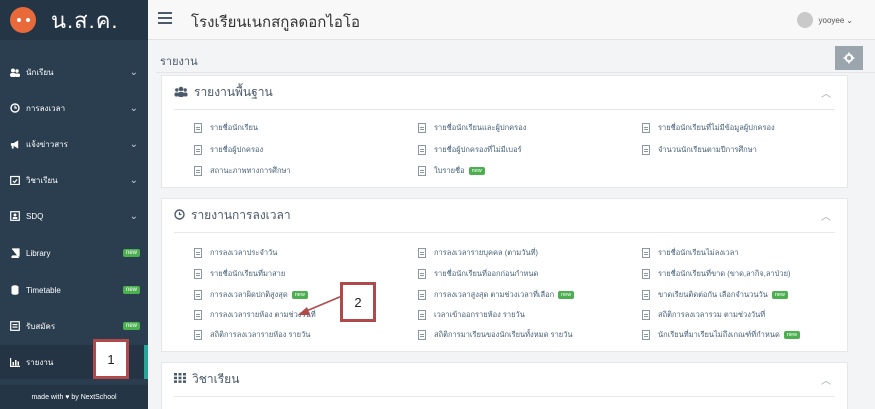  I want to click on sidebar-item-announcements: แจ้งข่าวสาร ⌄, so click(74, 144).